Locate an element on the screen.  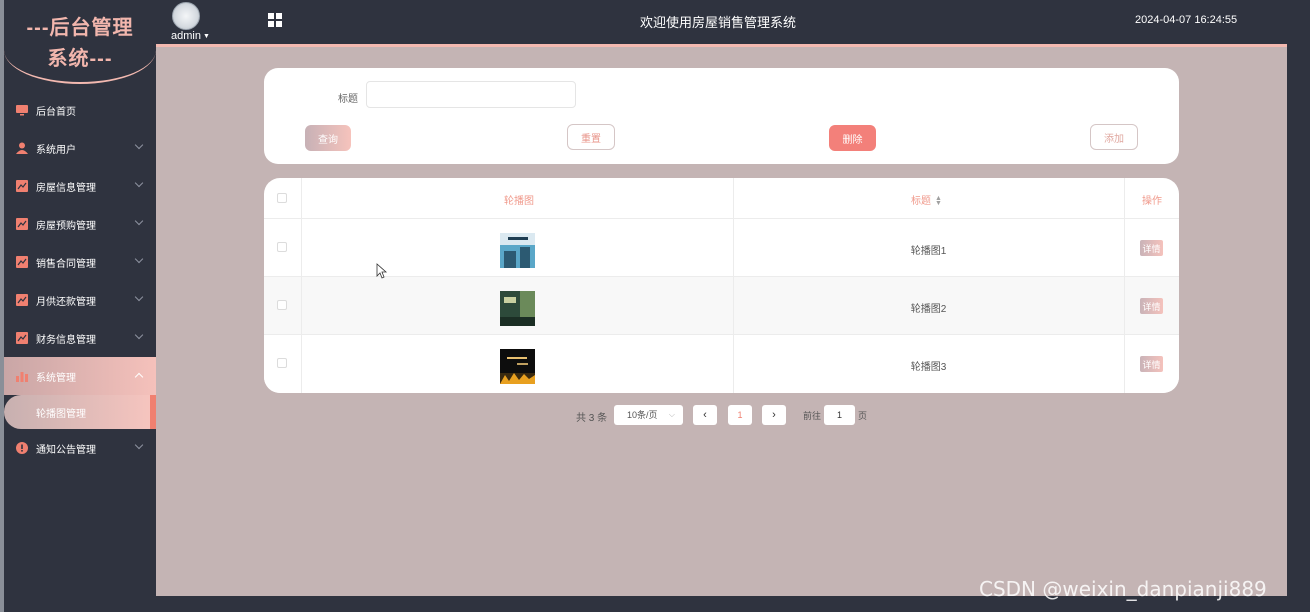
search-input is located at coordinates (471, 94).